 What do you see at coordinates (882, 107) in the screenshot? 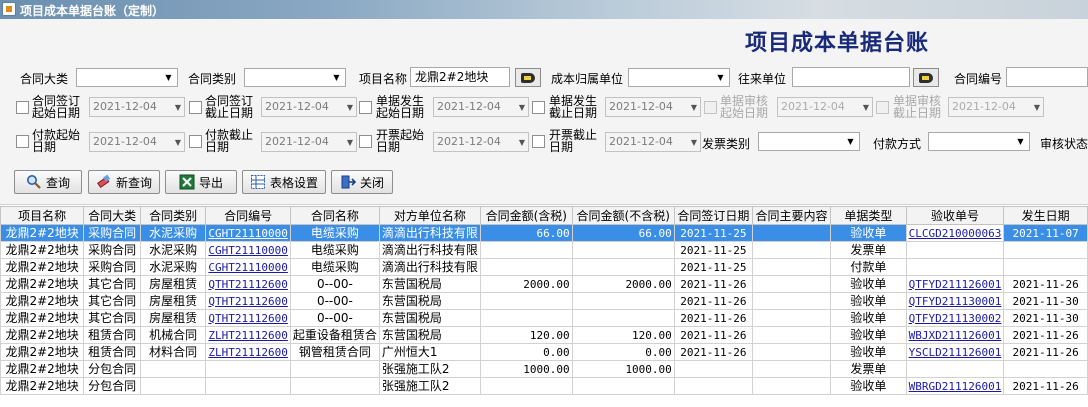
I see `audit-end-checkbox` at bounding box center [882, 107].